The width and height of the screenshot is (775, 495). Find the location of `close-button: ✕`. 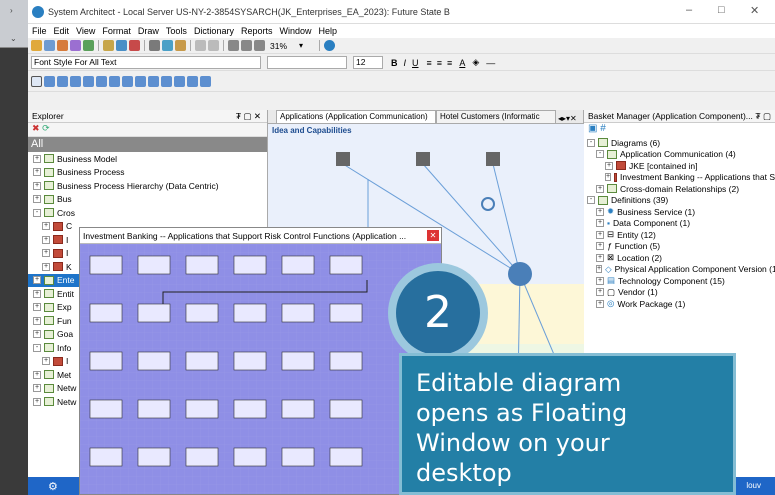

close-button: ✕ is located at coordinates (754, 10).